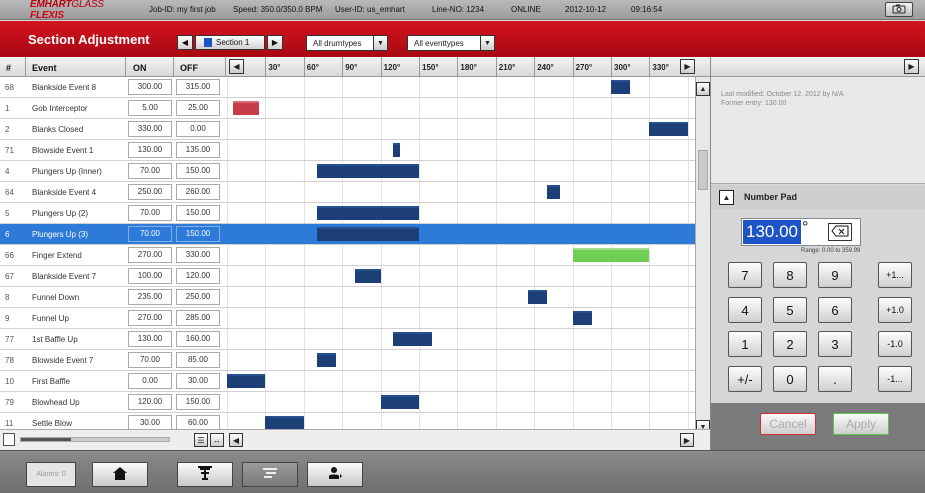 The image size is (925, 493). I want to click on table-row: 79 Blowhead Up 120.00 150.00, so click(347, 402).